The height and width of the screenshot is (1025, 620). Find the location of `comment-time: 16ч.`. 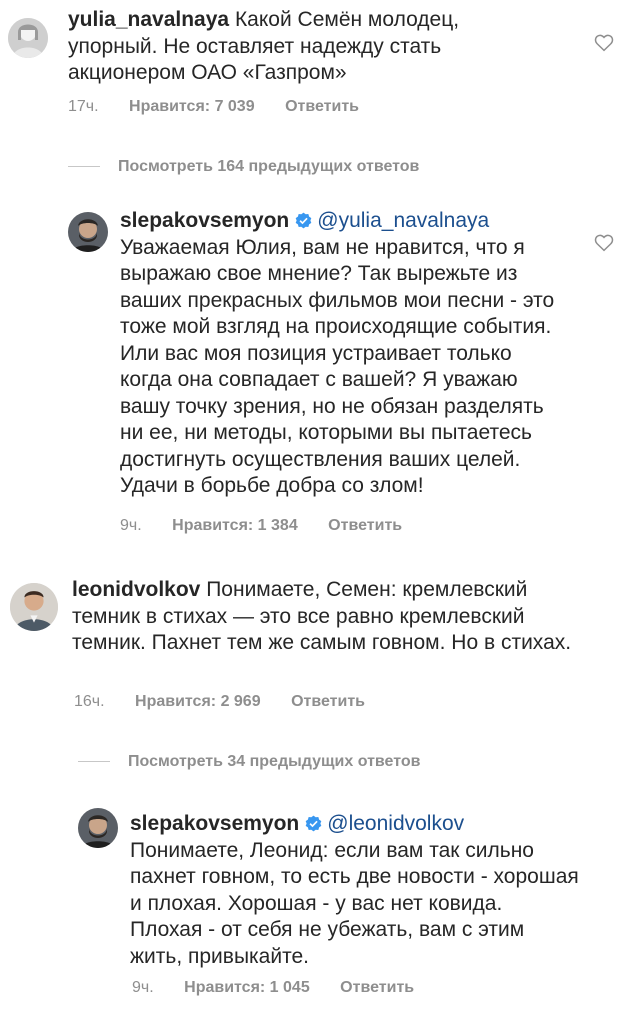

comment-time: 16ч. is located at coordinates (89, 701).